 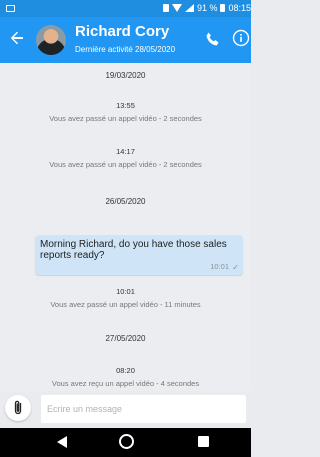 I want to click on clock: 08:15, so click(x=239, y=8).